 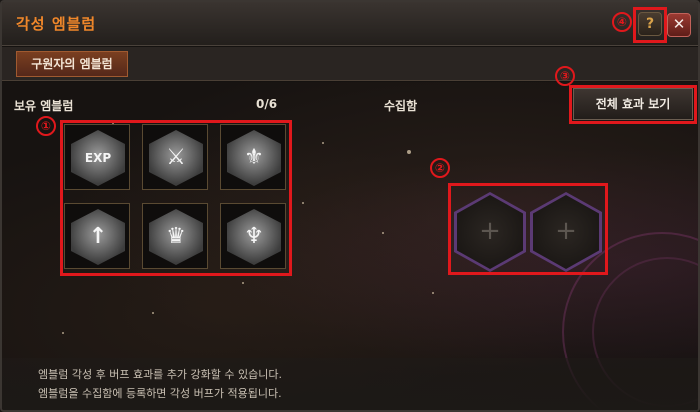 I want to click on owned-count: 0/6, so click(x=267, y=104).